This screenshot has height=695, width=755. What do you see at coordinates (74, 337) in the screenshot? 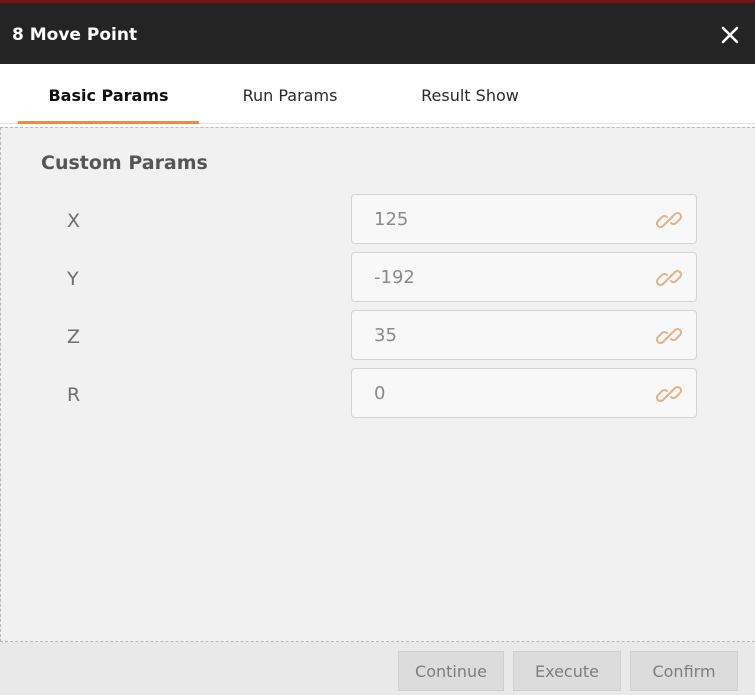
I see `param-label-z: Z` at bounding box center [74, 337].